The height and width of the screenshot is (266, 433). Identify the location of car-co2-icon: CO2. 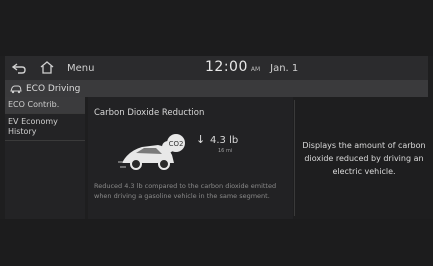
(154, 155).